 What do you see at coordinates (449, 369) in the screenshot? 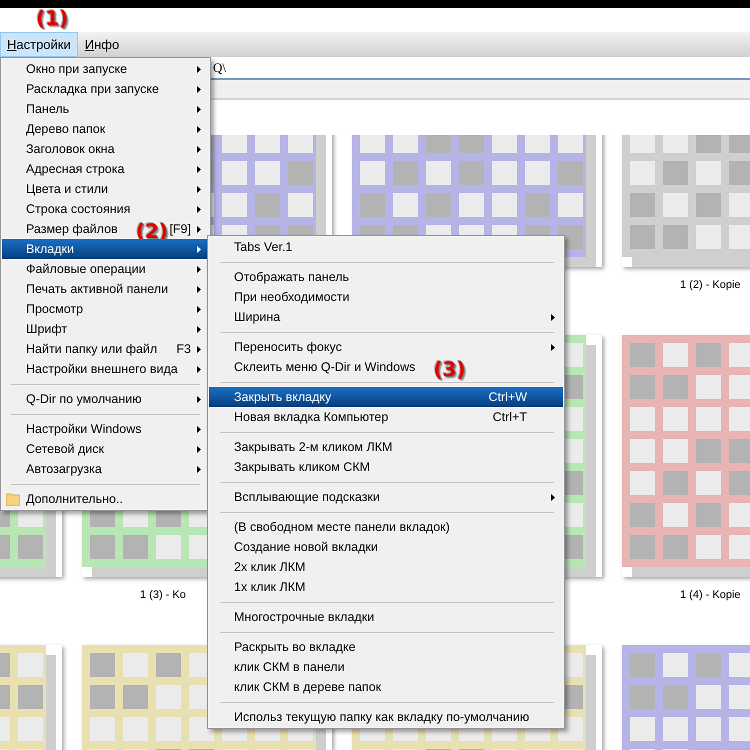
I see `step-number: (3)` at bounding box center [449, 369].